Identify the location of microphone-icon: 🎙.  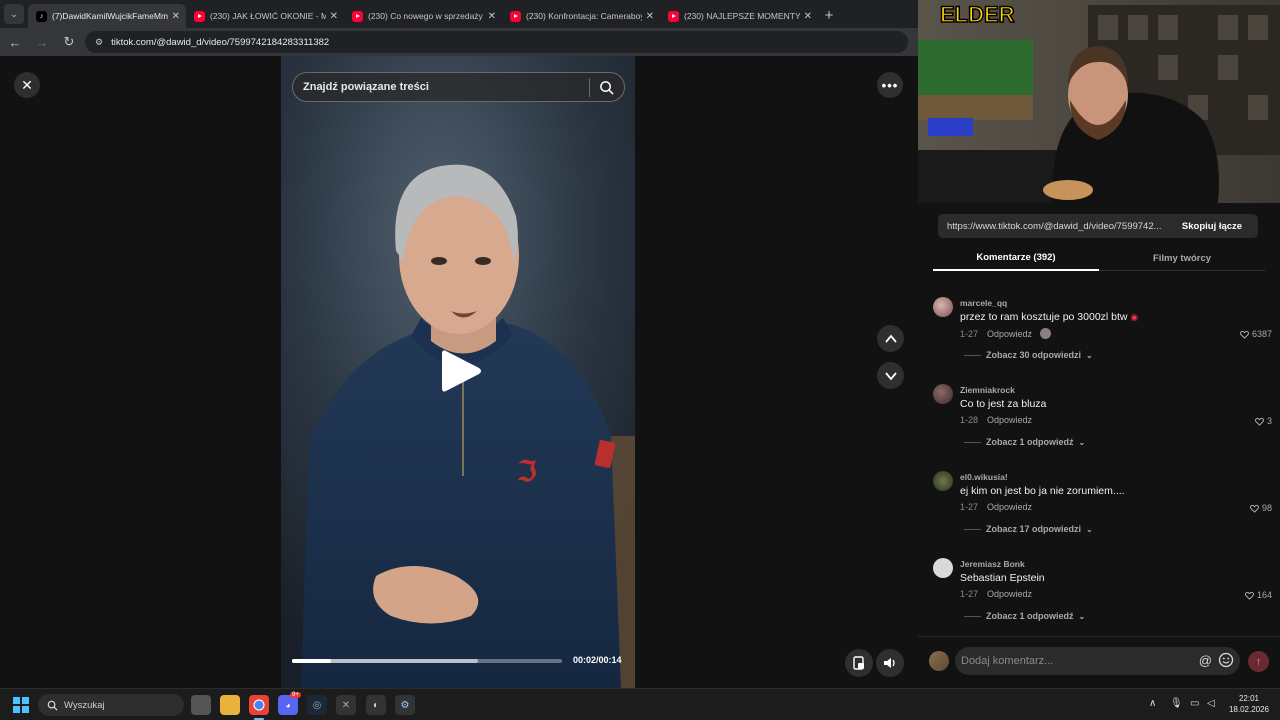
(1176, 703).